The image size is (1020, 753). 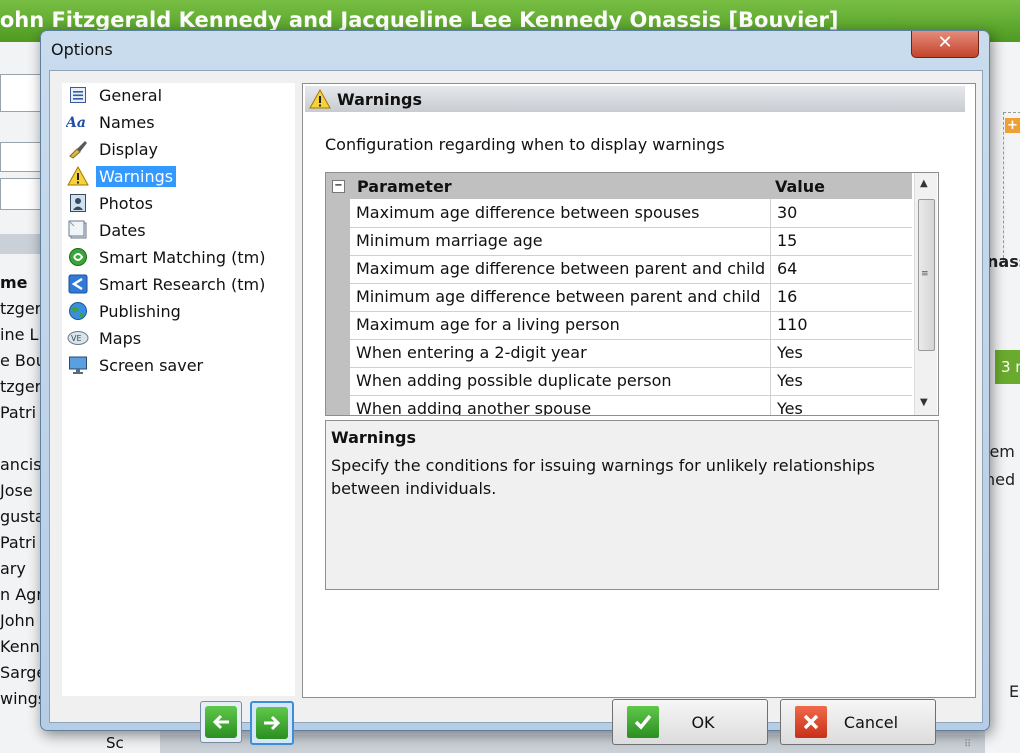 What do you see at coordinates (78, 95) in the screenshot?
I see `general-icon` at bounding box center [78, 95].